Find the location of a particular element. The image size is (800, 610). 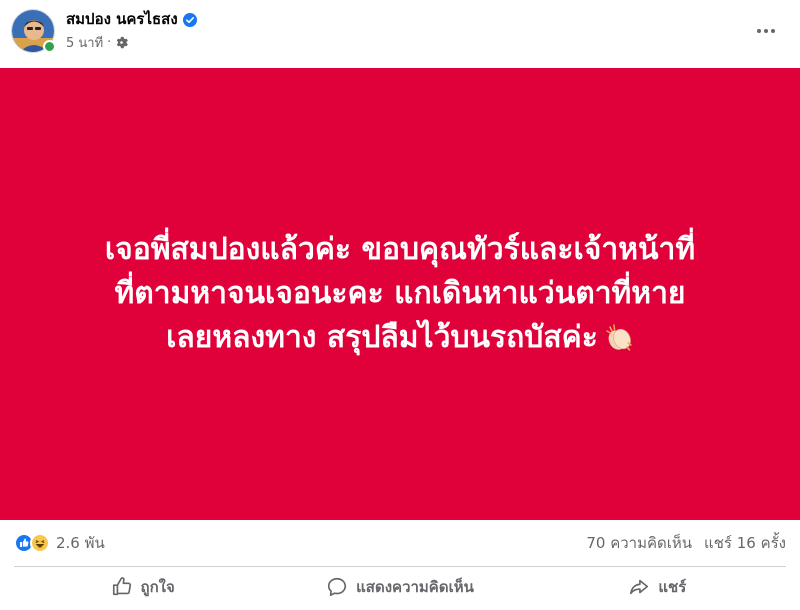

comment-bubble-icon is located at coordinates (337, 587).